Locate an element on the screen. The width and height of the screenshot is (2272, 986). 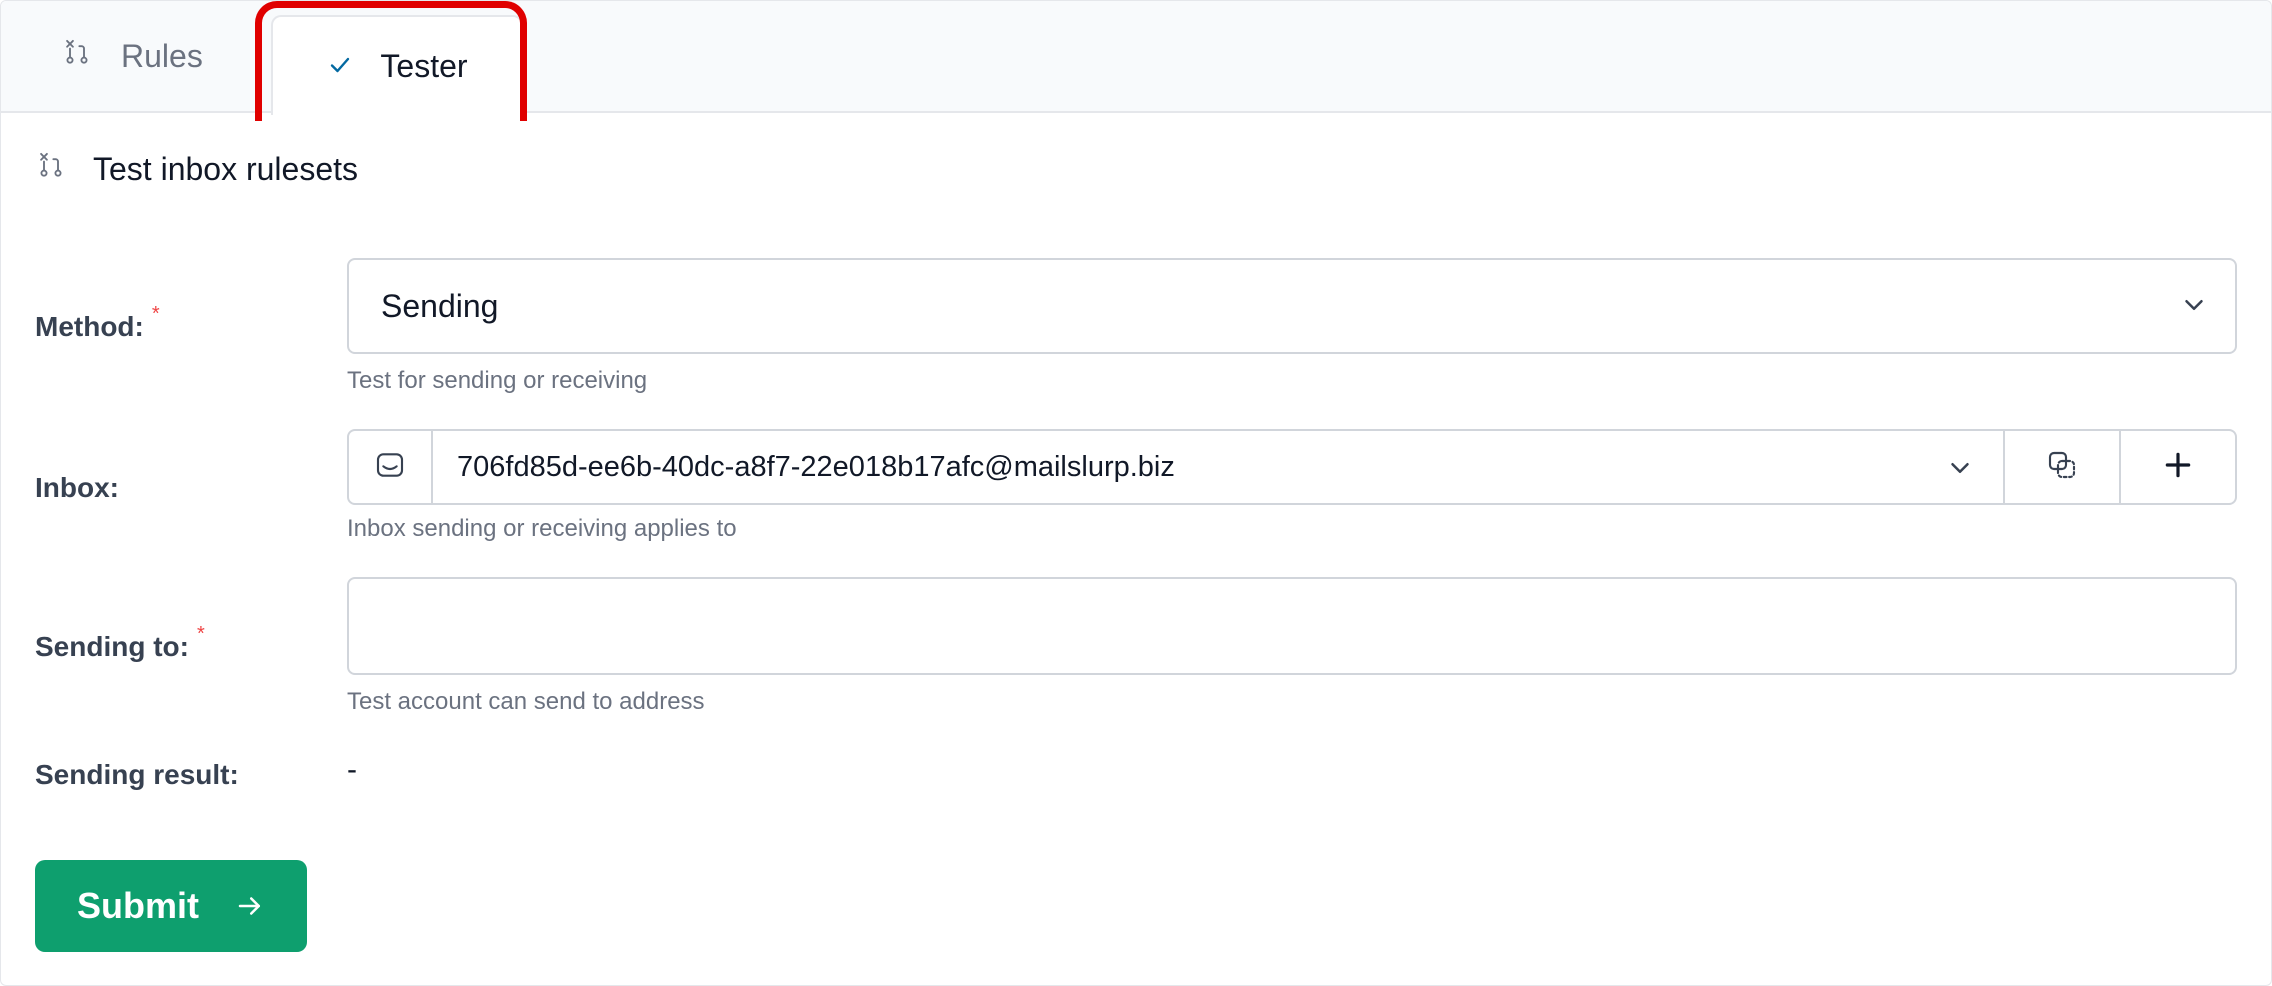
method-label-text: Method: is located at coordinates (89, 326).